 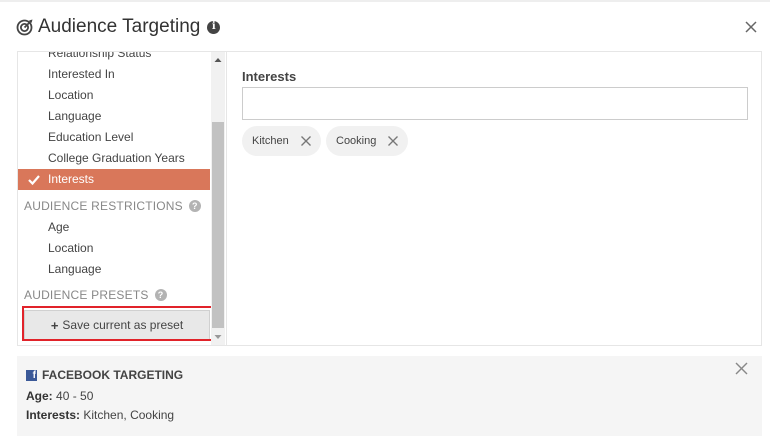 I want to click on facebook-targeting-heading: f FACEBOOK TARGETING, so click(x=104, y=375).